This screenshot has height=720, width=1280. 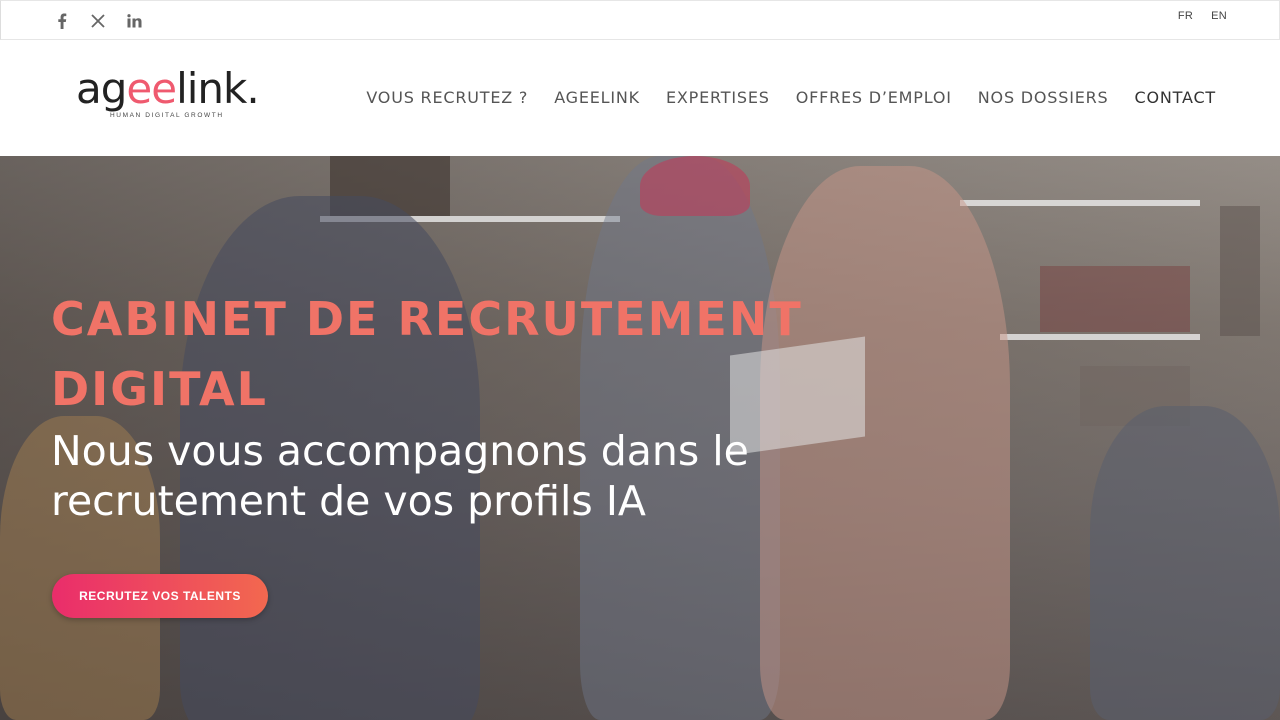 What do you see at coordinates (218, 88) in the screenshot?
I see `logo-part2: link.` at bounding box center [218, 88].